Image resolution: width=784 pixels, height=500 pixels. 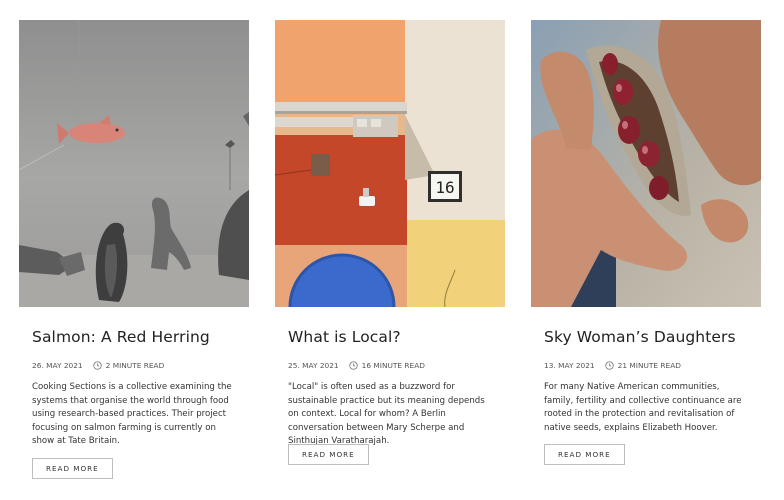 I want to click on article-title: Sky Woman’s Daughters, so click(x=640, y=337).